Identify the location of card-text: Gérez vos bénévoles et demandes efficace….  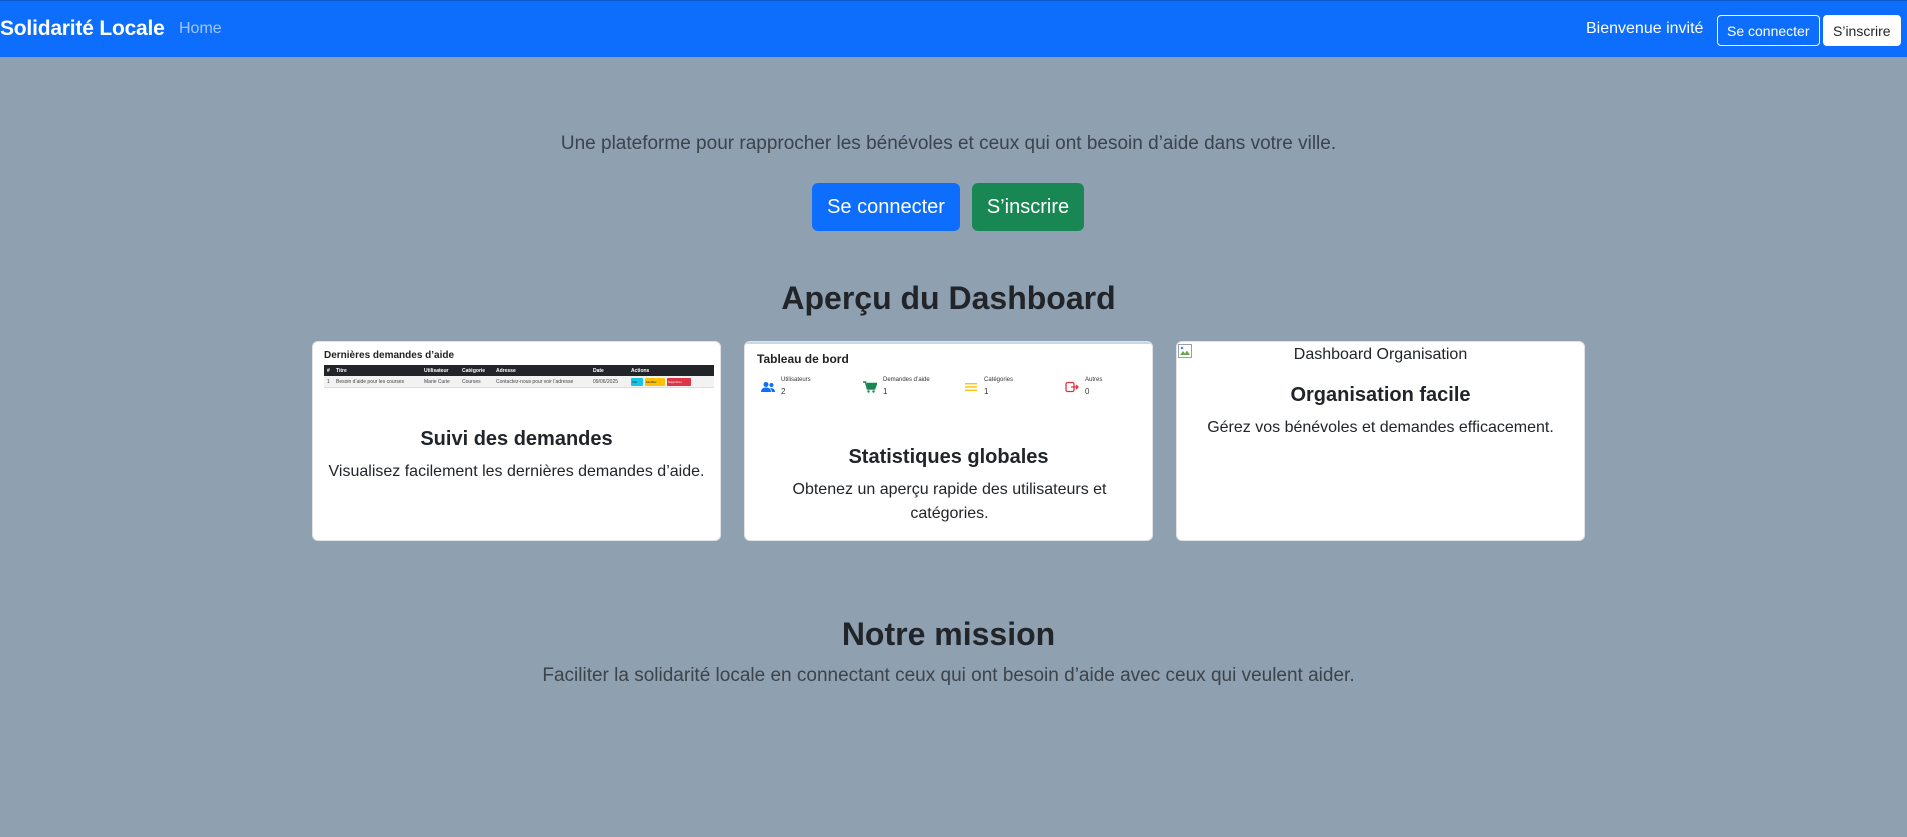
(1380, 427).